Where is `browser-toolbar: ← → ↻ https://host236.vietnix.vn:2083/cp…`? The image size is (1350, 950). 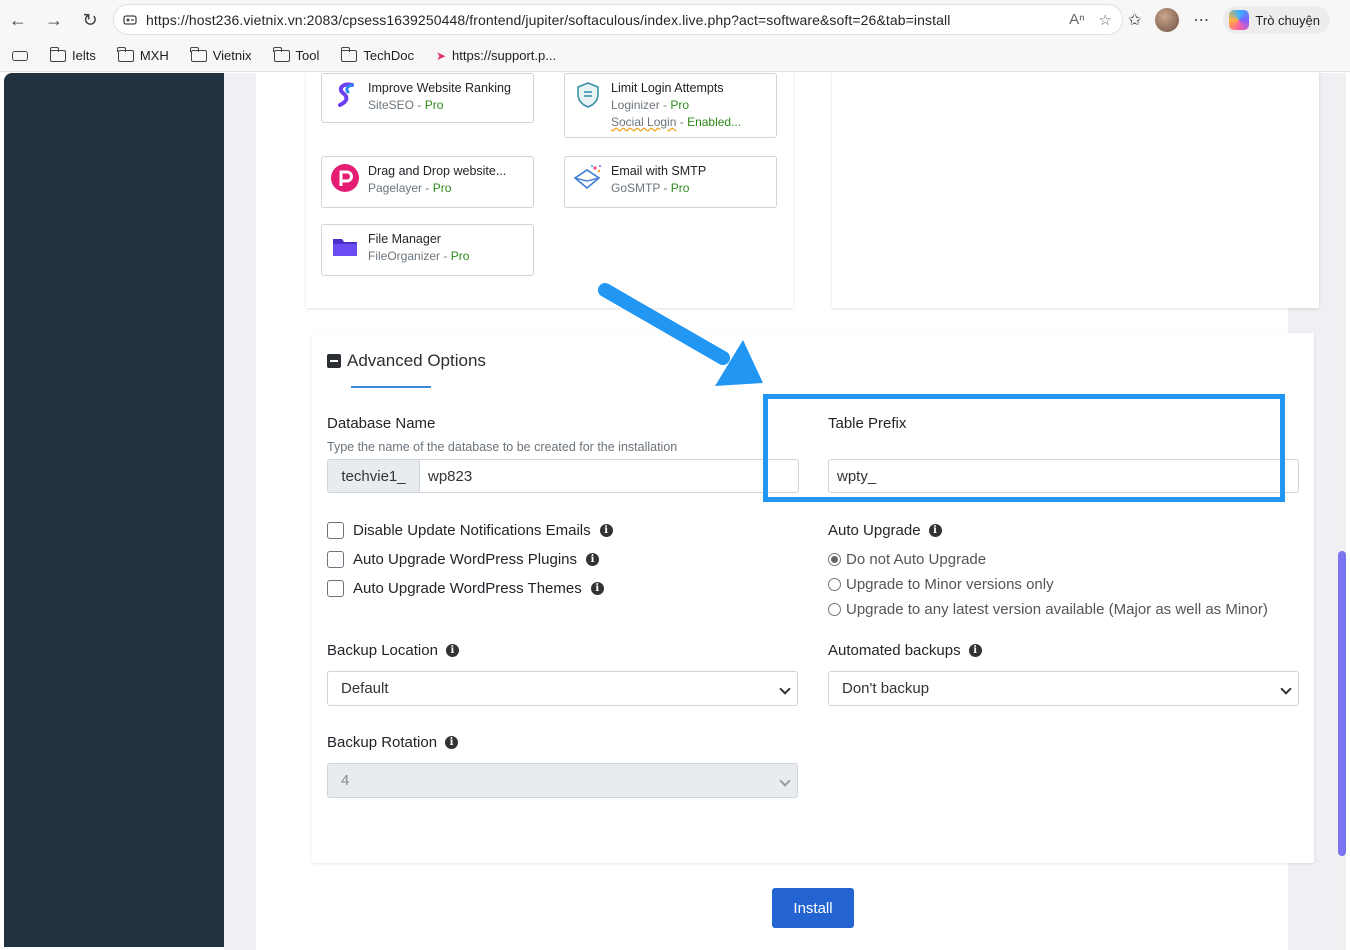 browser-toolbar: ← → ↻ https://host236.vietnix.vn:2083/cp… is located at coordinates (675, 20).